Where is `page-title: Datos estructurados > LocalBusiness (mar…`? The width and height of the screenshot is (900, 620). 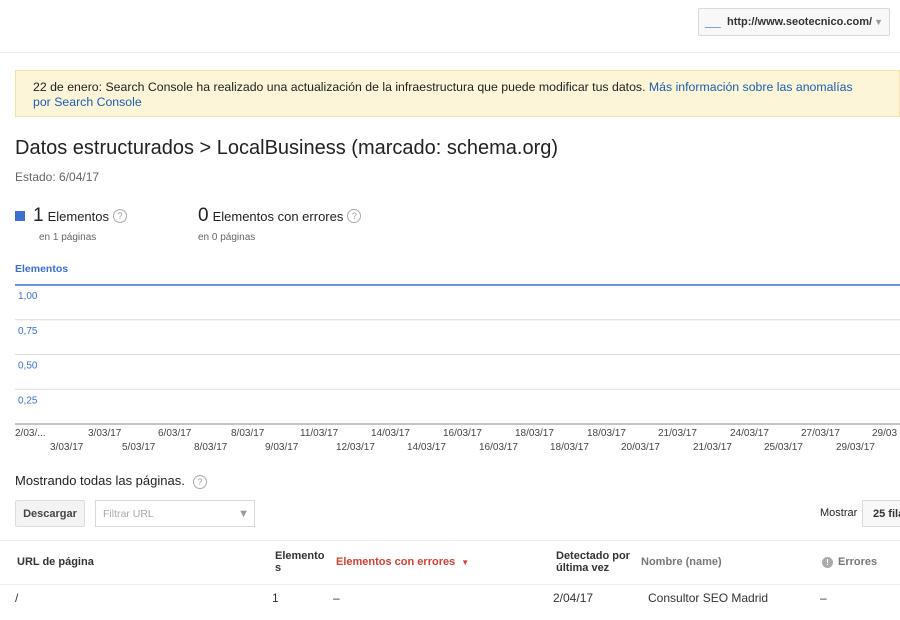
page-title: Datos estructurados > LocalBusiness (mar… is located at coordinates (287, 148).